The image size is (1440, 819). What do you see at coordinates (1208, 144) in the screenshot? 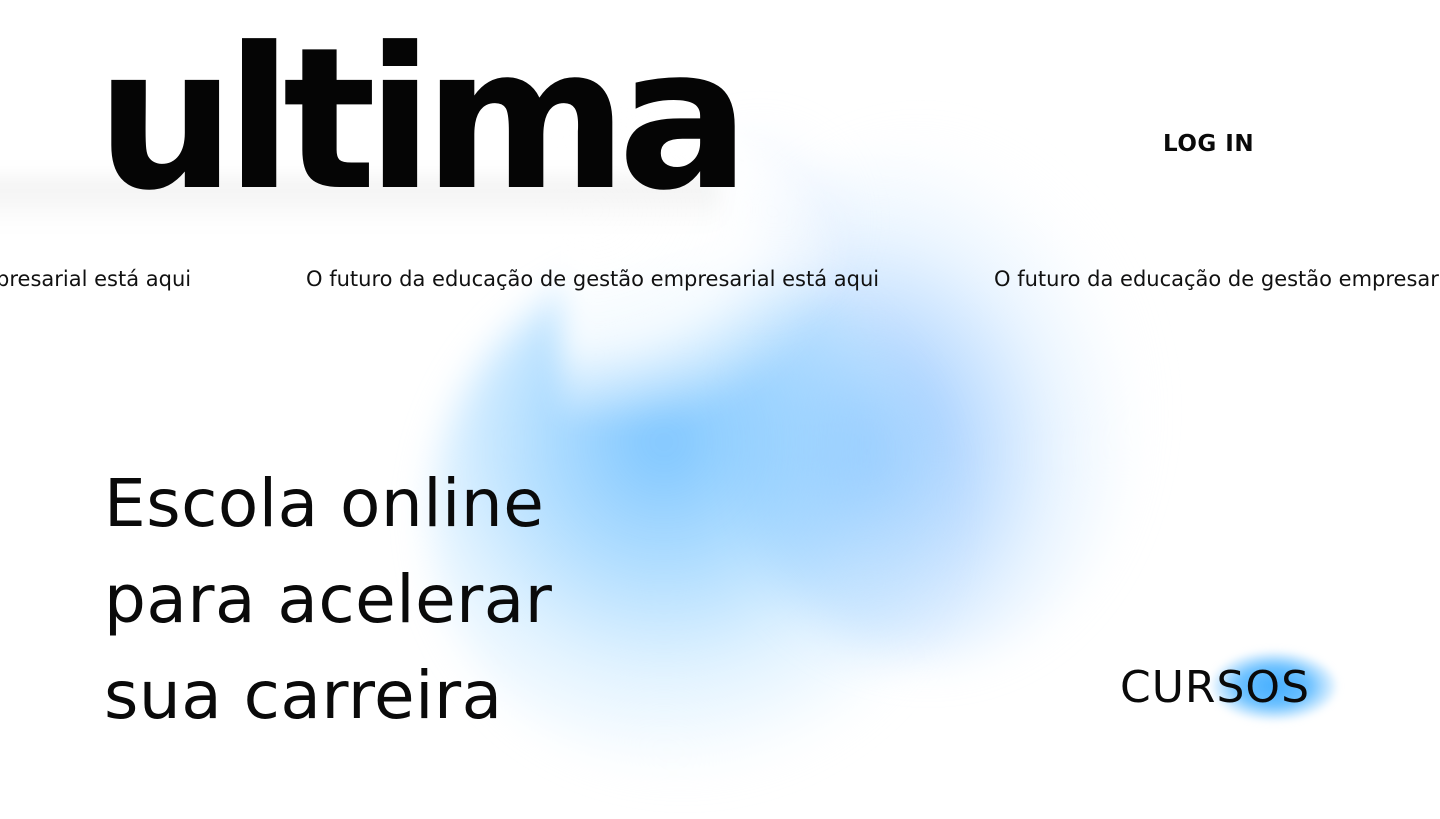
I see `login-link: LOG IN` at bounding box center [1208, 144].